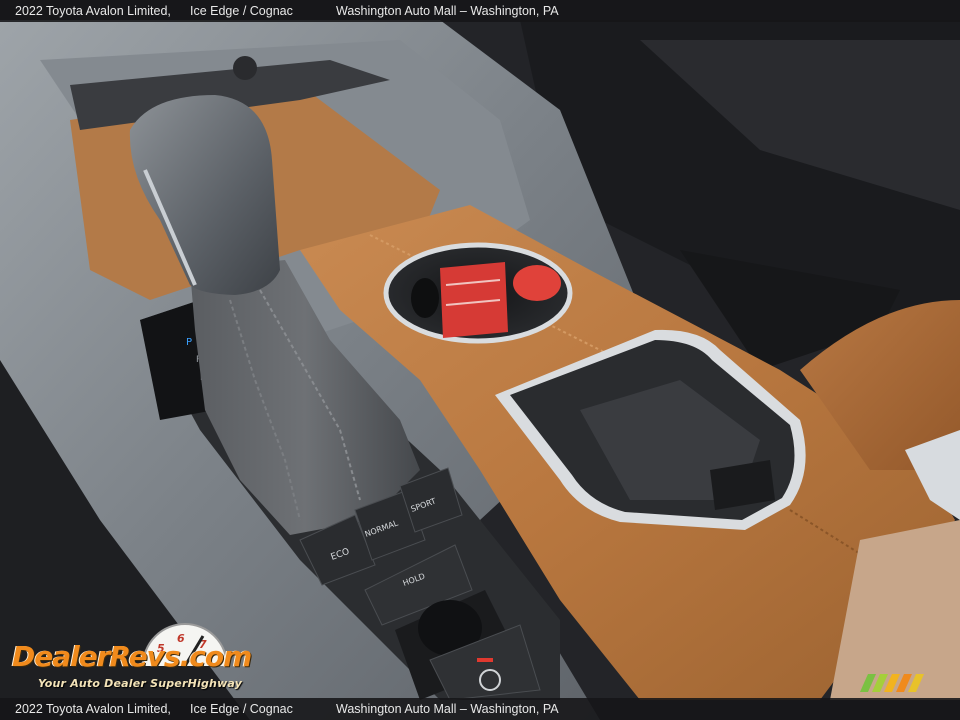 The height and width of the screenshot is (720, 960). What do you see at coordinates (132, 656) in the screenshot?
I see `logo-name: DealerRevs.com` at bounding box center [132, 656].